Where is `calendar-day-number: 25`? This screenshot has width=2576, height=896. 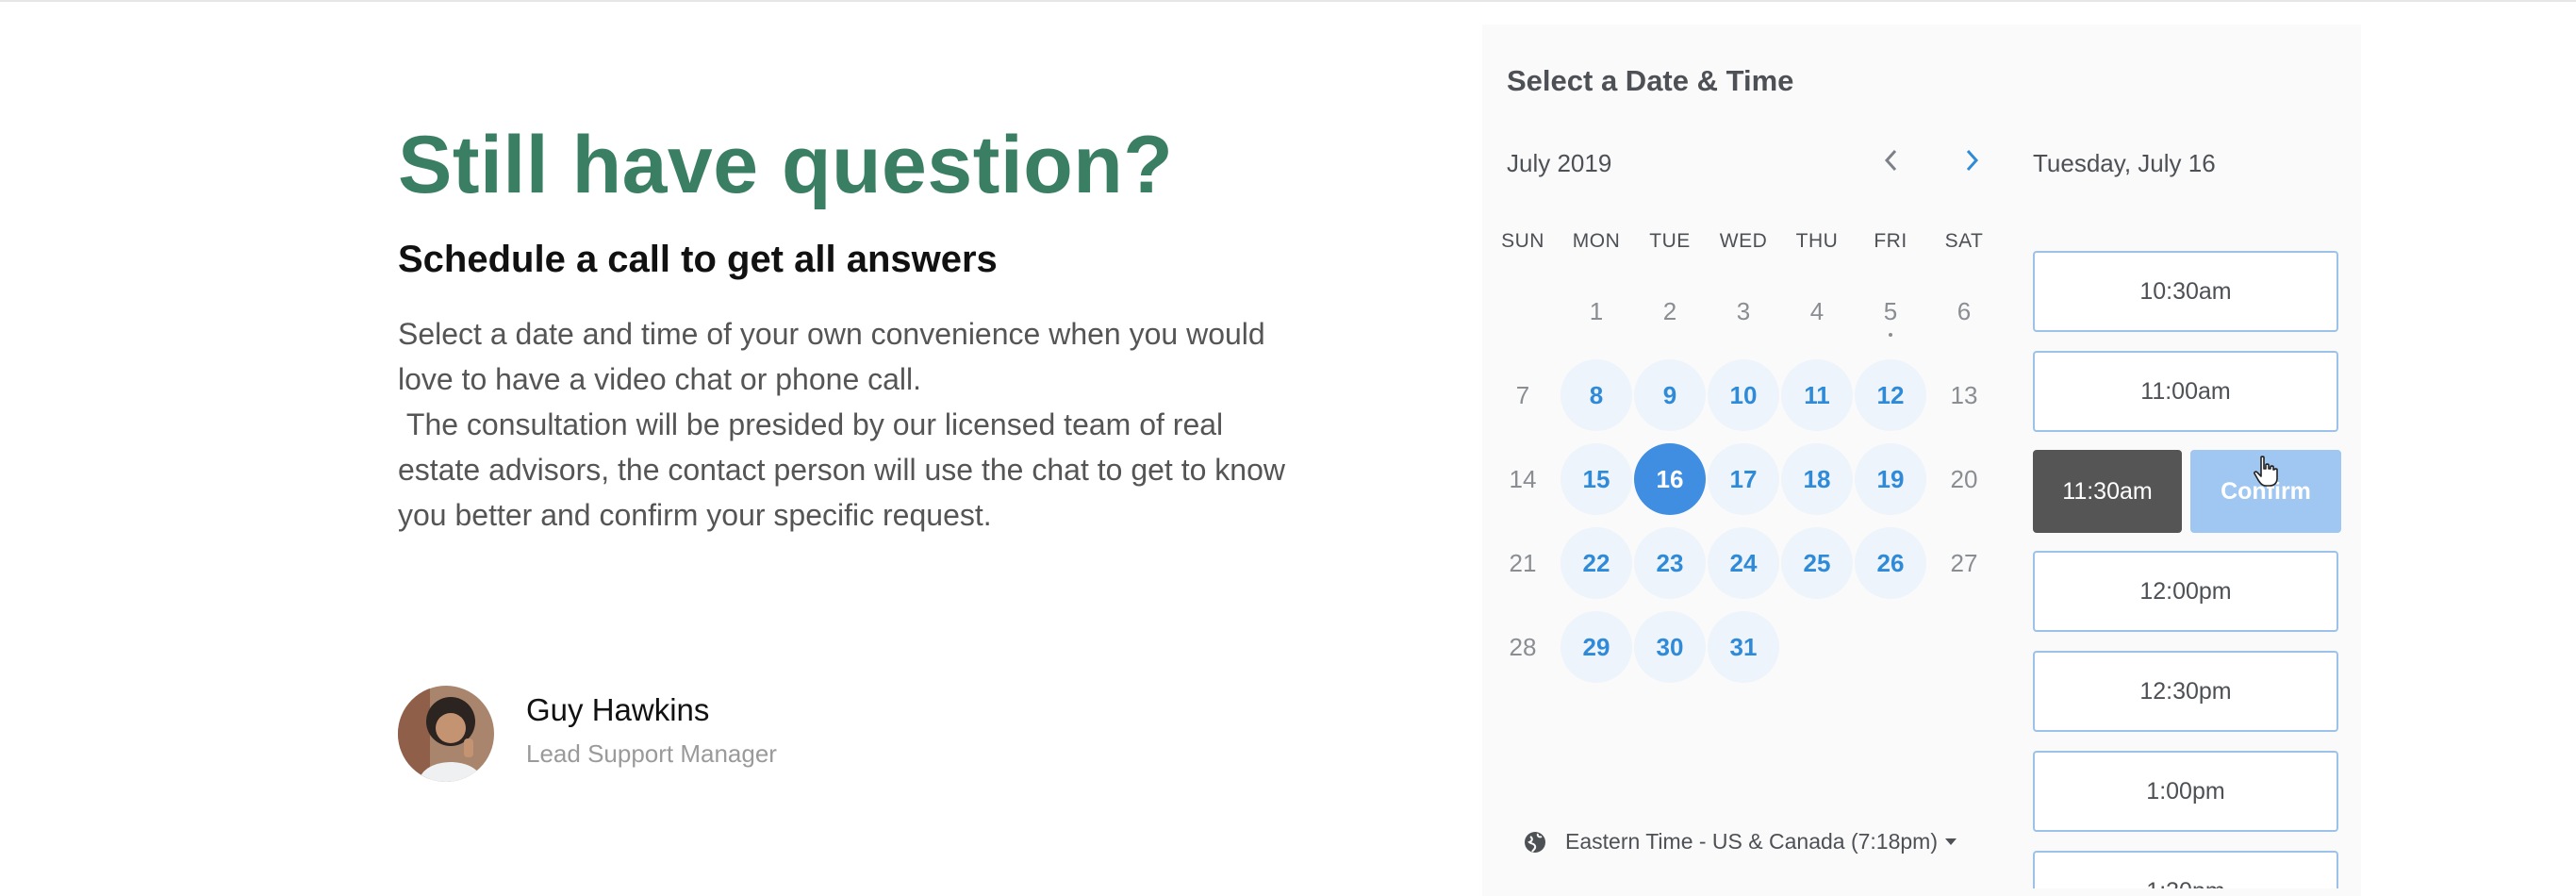
calendar-day-number: 25 is located at coordinates (1817, 563).